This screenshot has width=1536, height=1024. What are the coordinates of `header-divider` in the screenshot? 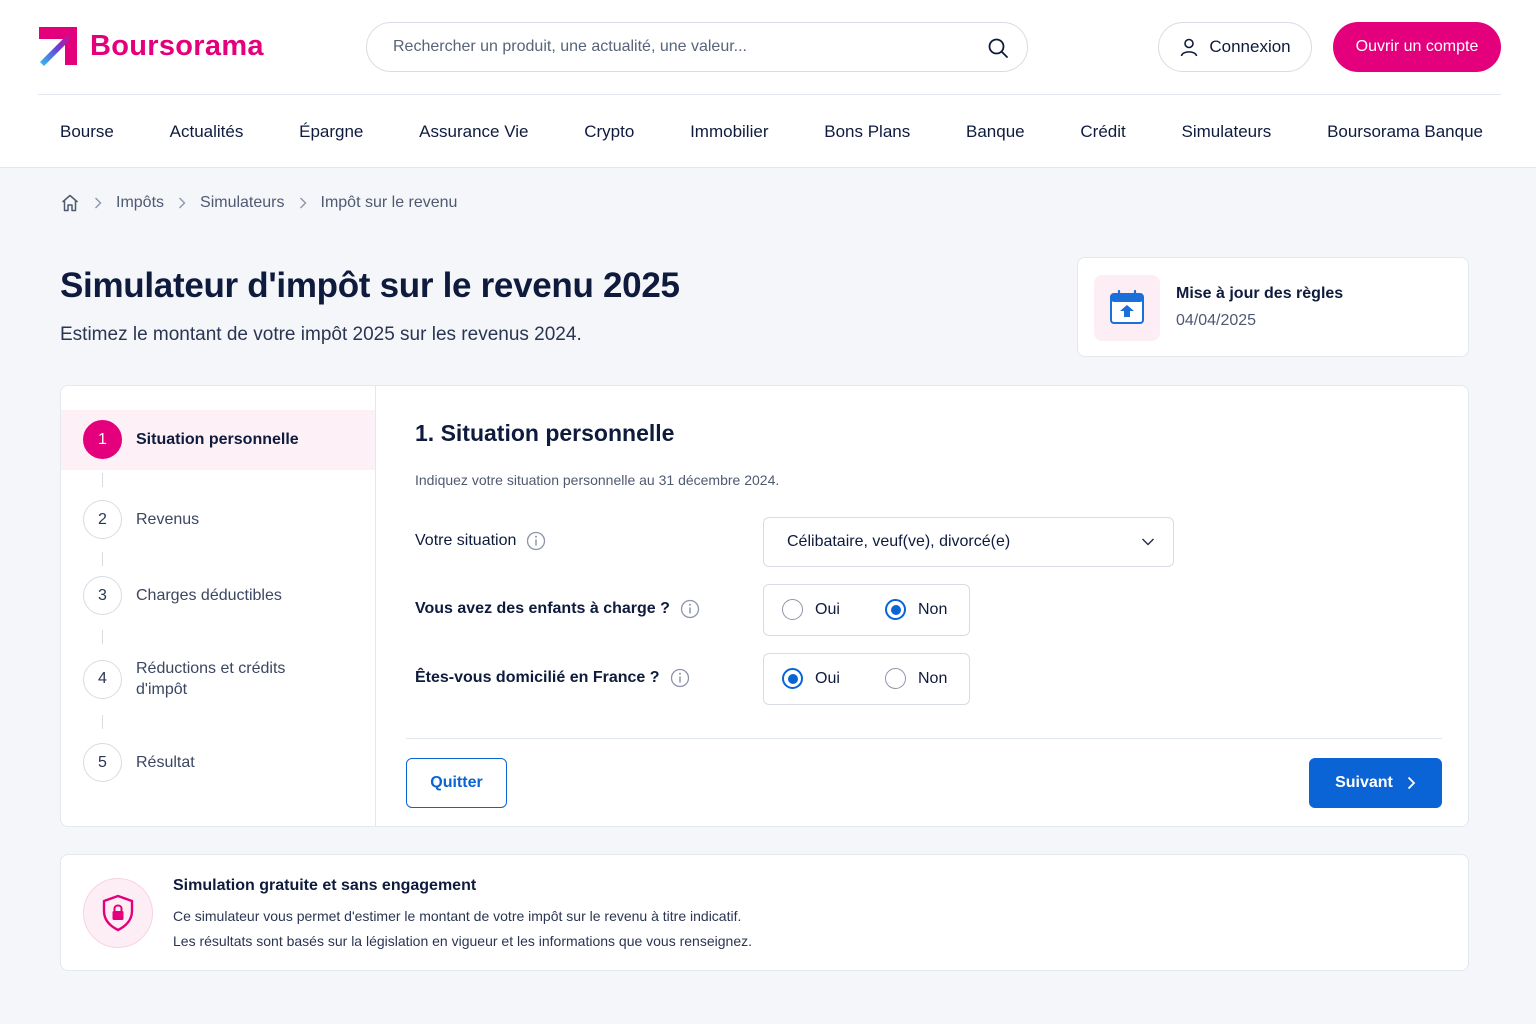 It's located at (769, 94).